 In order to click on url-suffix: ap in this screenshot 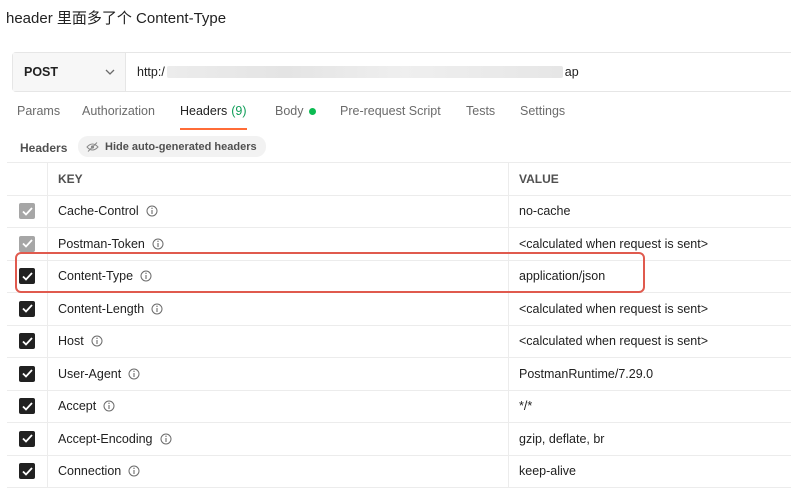, I will do `click(572, 72)`.